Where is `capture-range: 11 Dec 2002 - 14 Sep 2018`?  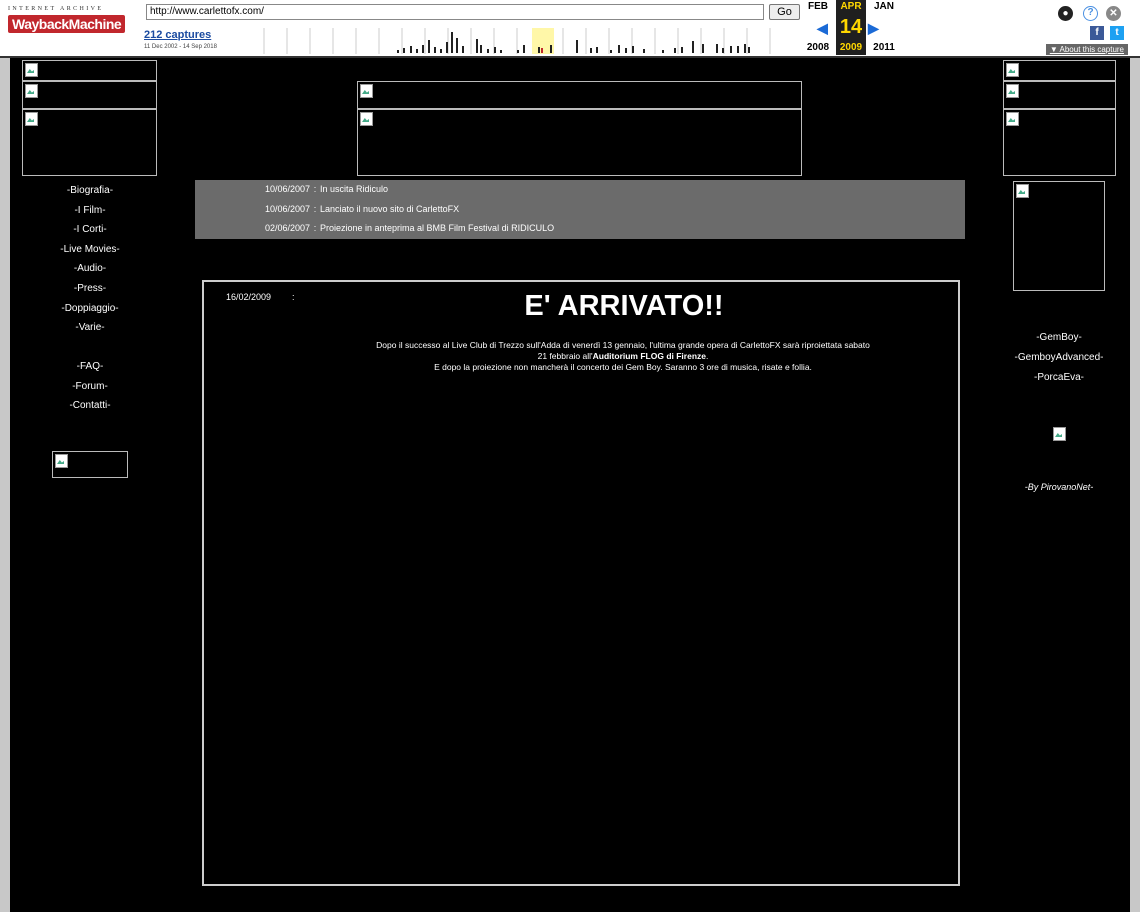
capture-range: 11 Dec 2002 - 14 Sep 2018 is located at coordinates (180, 47).